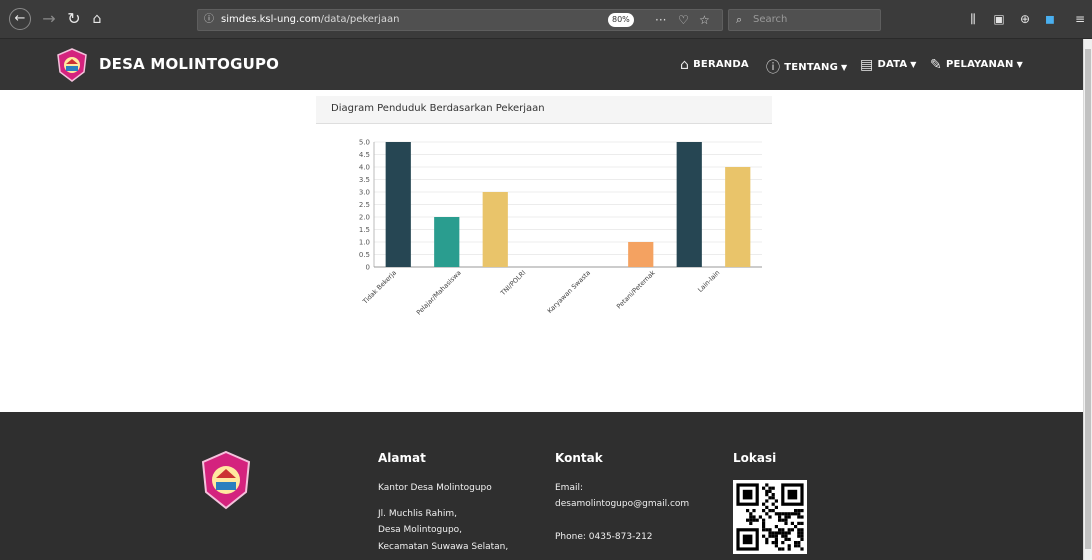 Image resolution: width=1092 pixels, height=560 pixels. I want to click on footer-phone: Phone: 0435-873-212, so click(604, 537).